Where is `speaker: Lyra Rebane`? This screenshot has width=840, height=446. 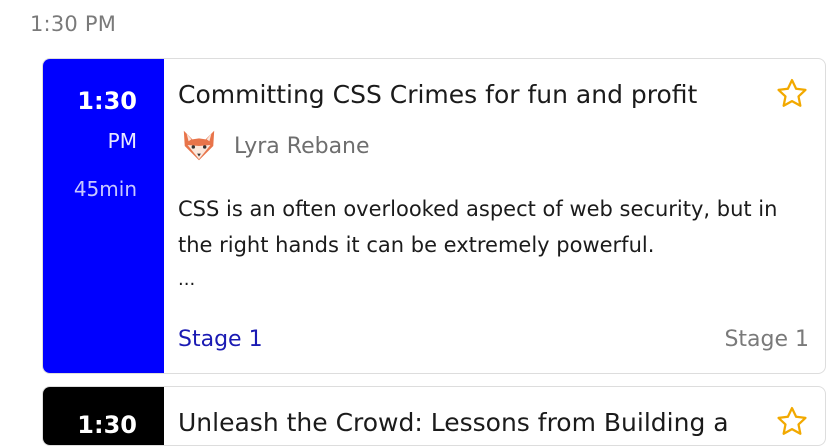
speaker: Lyra Rebane is located at coordinates (275, 146).